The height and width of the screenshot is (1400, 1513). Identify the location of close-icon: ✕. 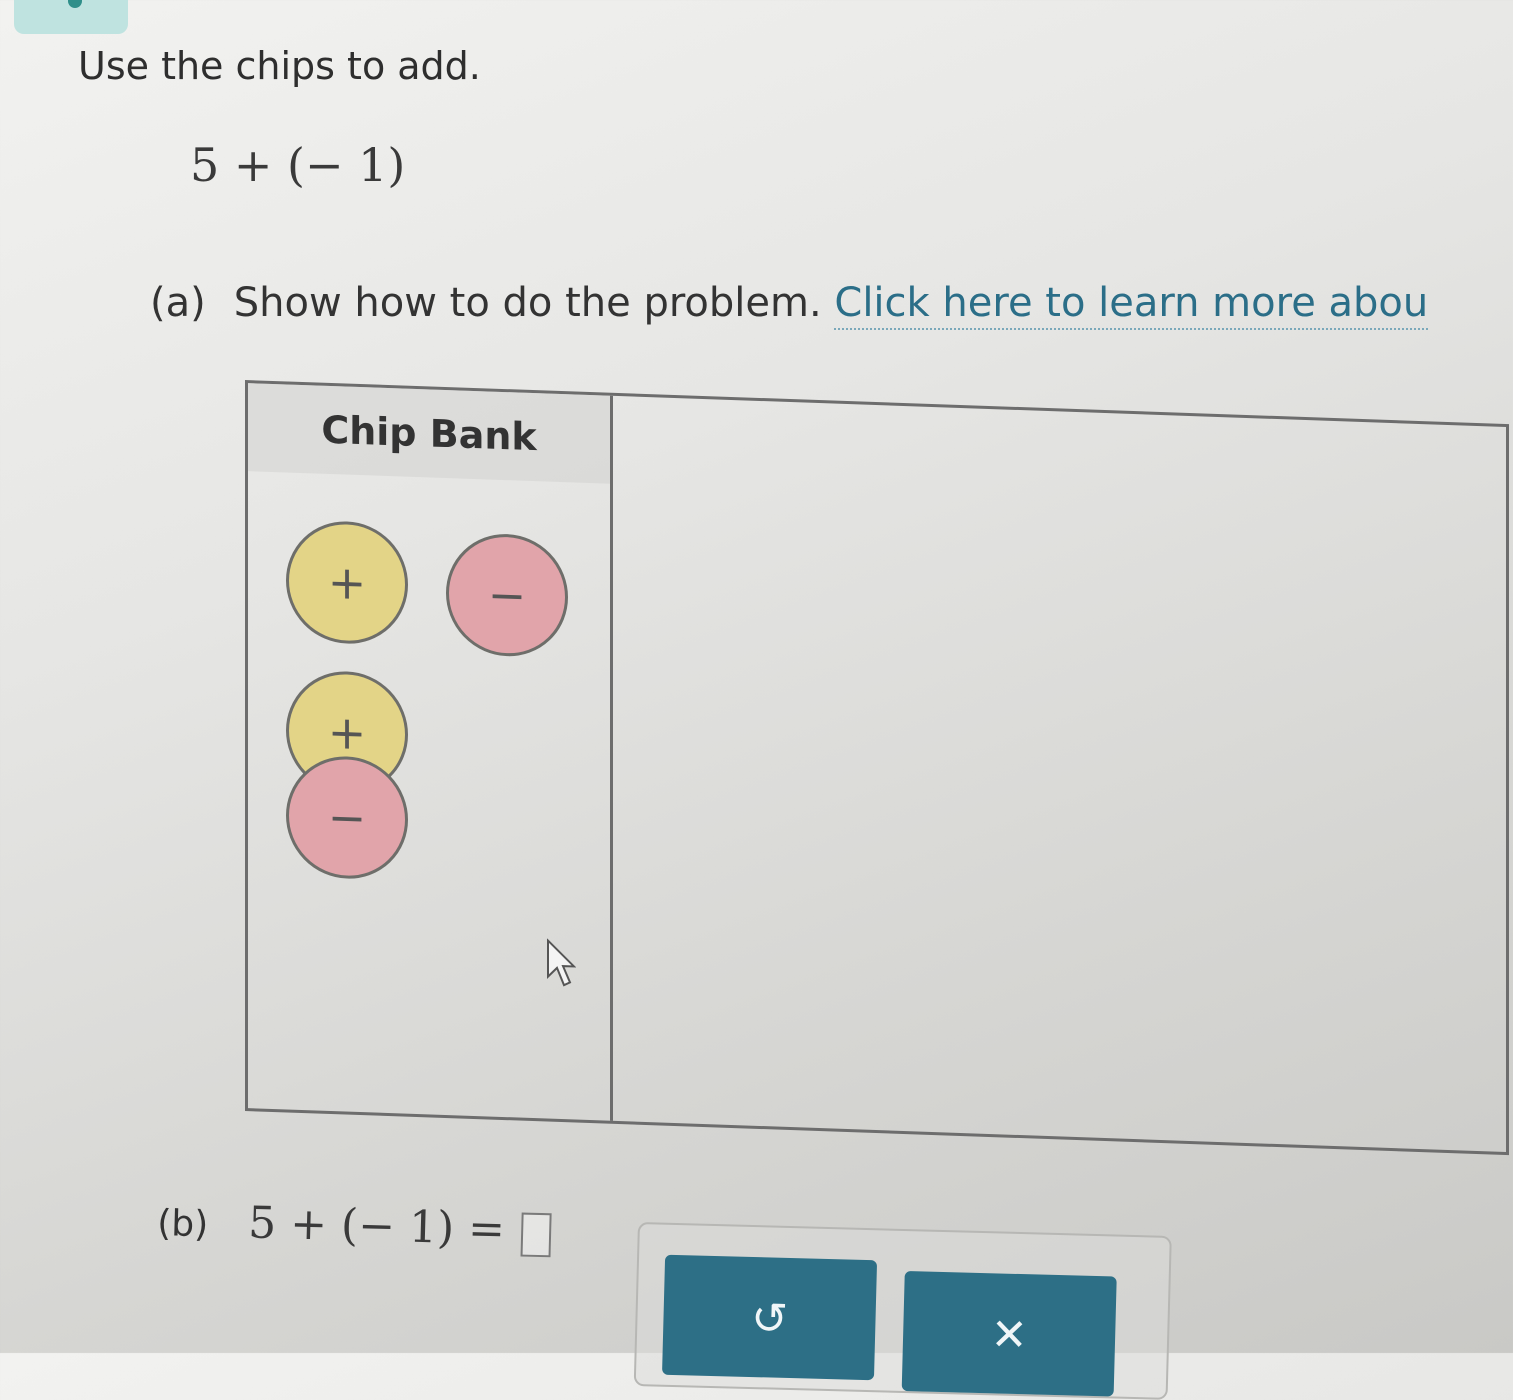
(1009, 1335).